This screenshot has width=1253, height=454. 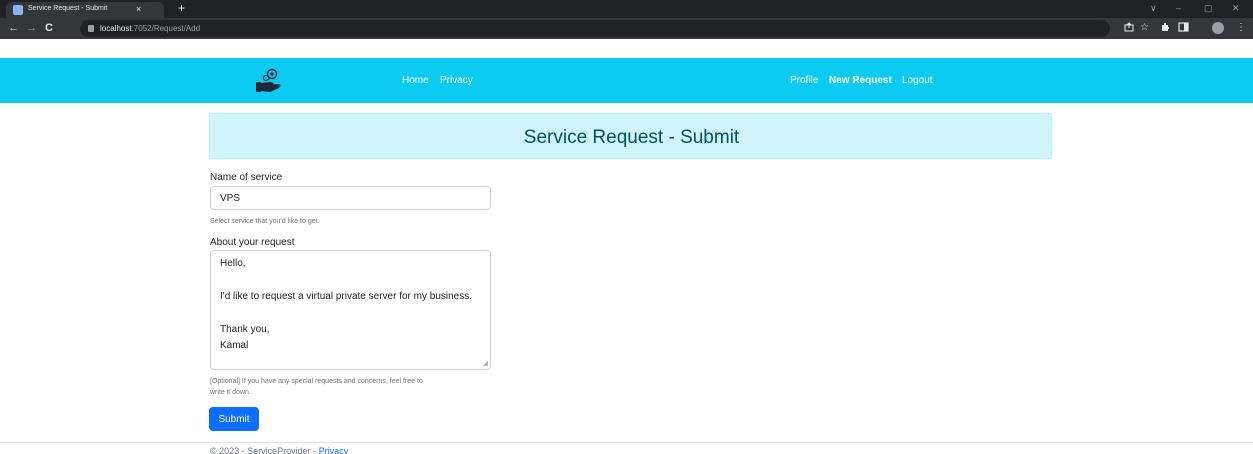 I want to click on forward-icon: →, so click(x=31, y=28).